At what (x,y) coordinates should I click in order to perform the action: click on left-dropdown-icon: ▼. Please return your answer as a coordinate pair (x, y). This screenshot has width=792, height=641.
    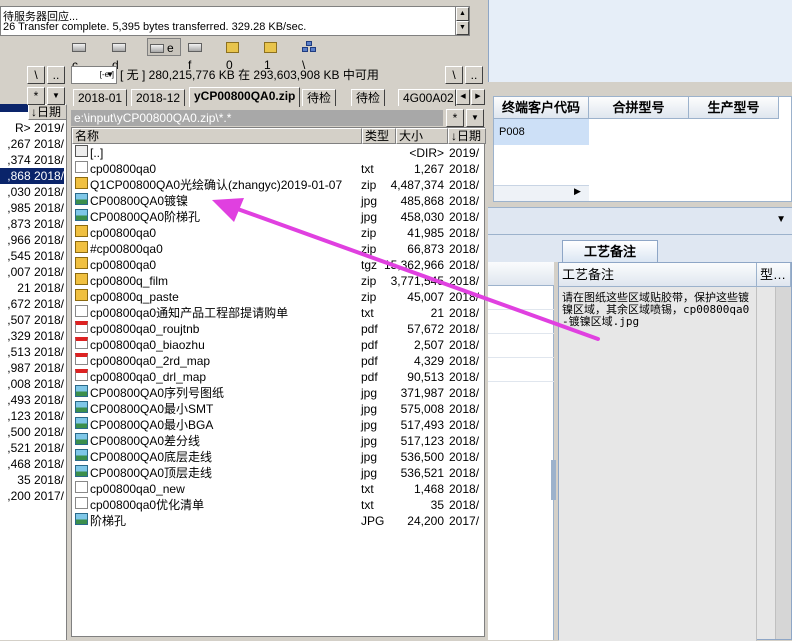
    Looking at the image, I should click on (56, 96).